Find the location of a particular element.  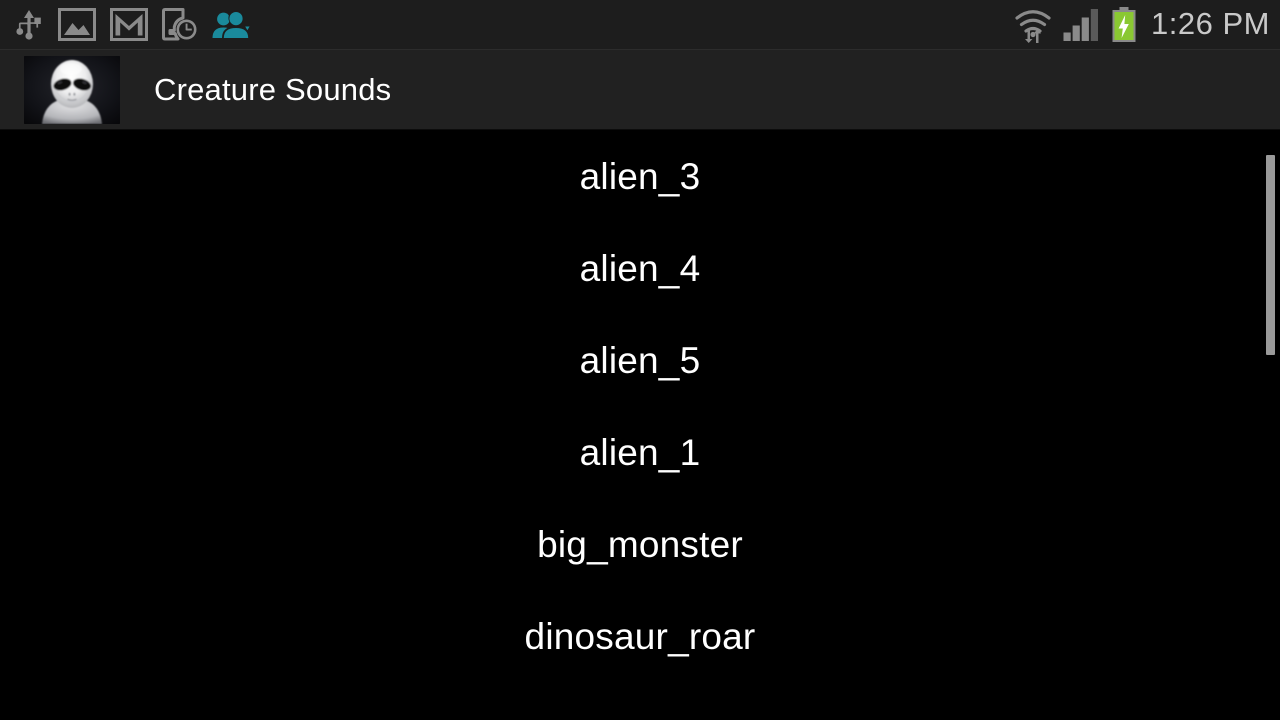

vertical-scrollbar is located at coordinates (1270, 425).